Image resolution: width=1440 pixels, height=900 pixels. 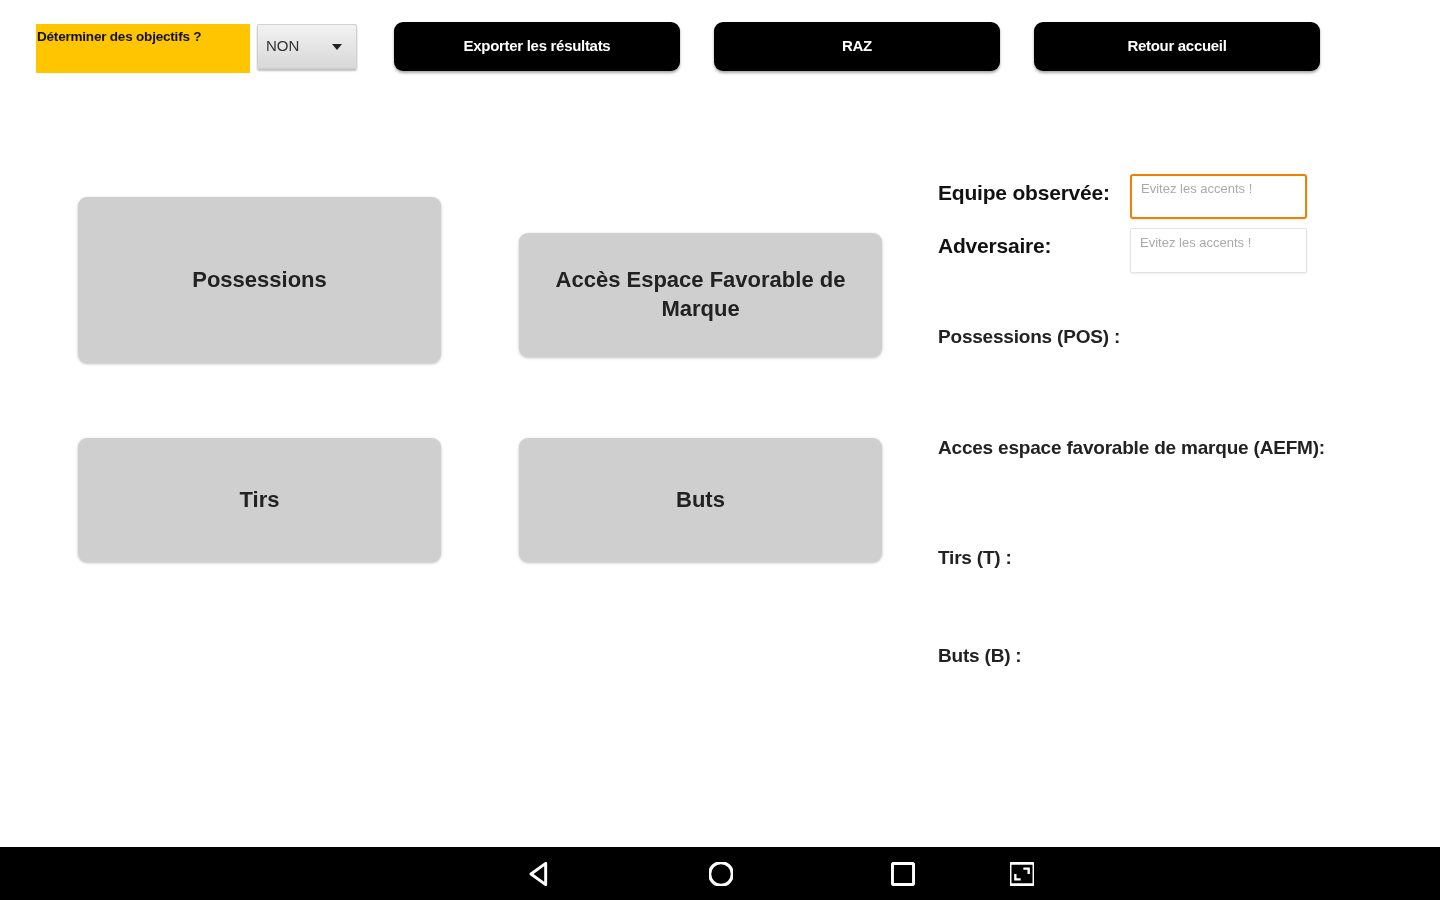 What do you see at coordinates (700, 500) in the screenshot?
I see `counter-button: Buts` at bounding box center [700, 500].